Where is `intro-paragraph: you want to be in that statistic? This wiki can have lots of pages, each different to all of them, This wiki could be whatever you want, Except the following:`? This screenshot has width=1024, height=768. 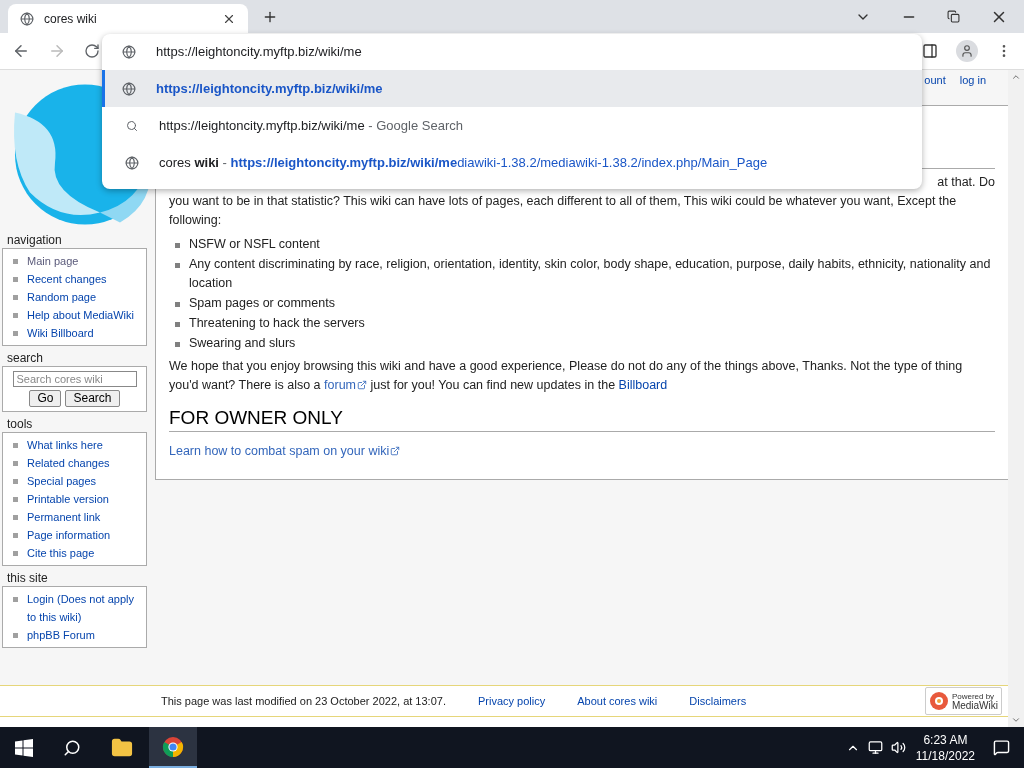
intro-paragraph: you want to be in that statistic? This wiki can have lots of pages, each different to all of them, This wiki could be whatever you want, Except the following: is located at coordinates (563, 211).